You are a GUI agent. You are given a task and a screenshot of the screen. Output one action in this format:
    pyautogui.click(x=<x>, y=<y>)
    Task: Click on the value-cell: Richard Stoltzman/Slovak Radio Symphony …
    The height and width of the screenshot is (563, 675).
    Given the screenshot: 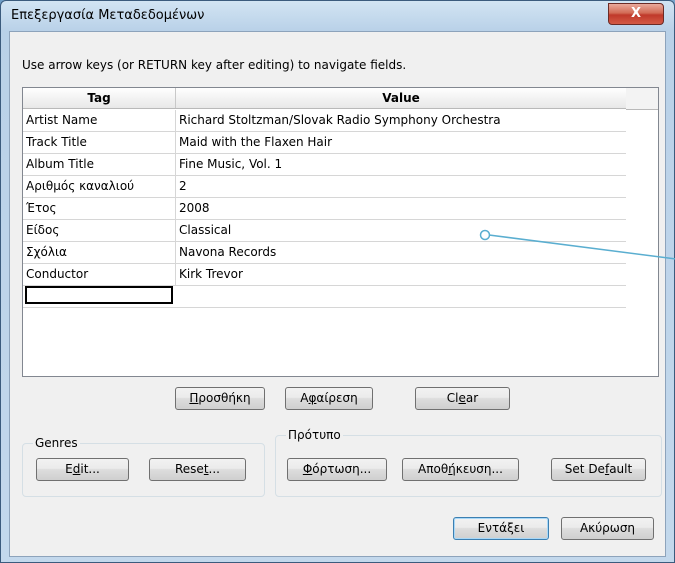 What is the action you would take?
    pyautogui.click(x=401, y=120)
    